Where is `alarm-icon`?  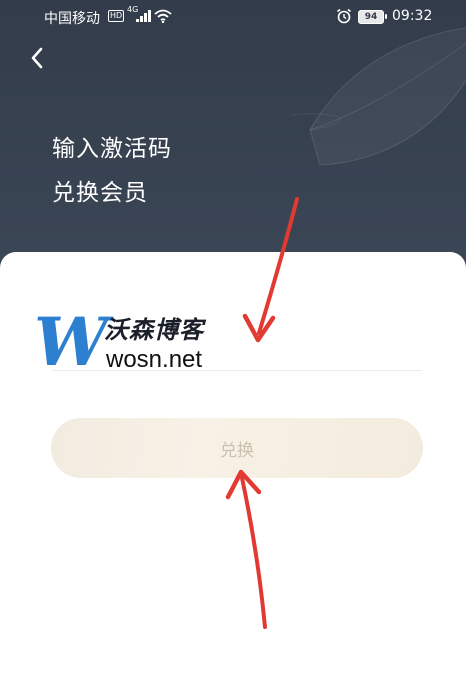 alarm-icon is located at coordinates (344, 16).